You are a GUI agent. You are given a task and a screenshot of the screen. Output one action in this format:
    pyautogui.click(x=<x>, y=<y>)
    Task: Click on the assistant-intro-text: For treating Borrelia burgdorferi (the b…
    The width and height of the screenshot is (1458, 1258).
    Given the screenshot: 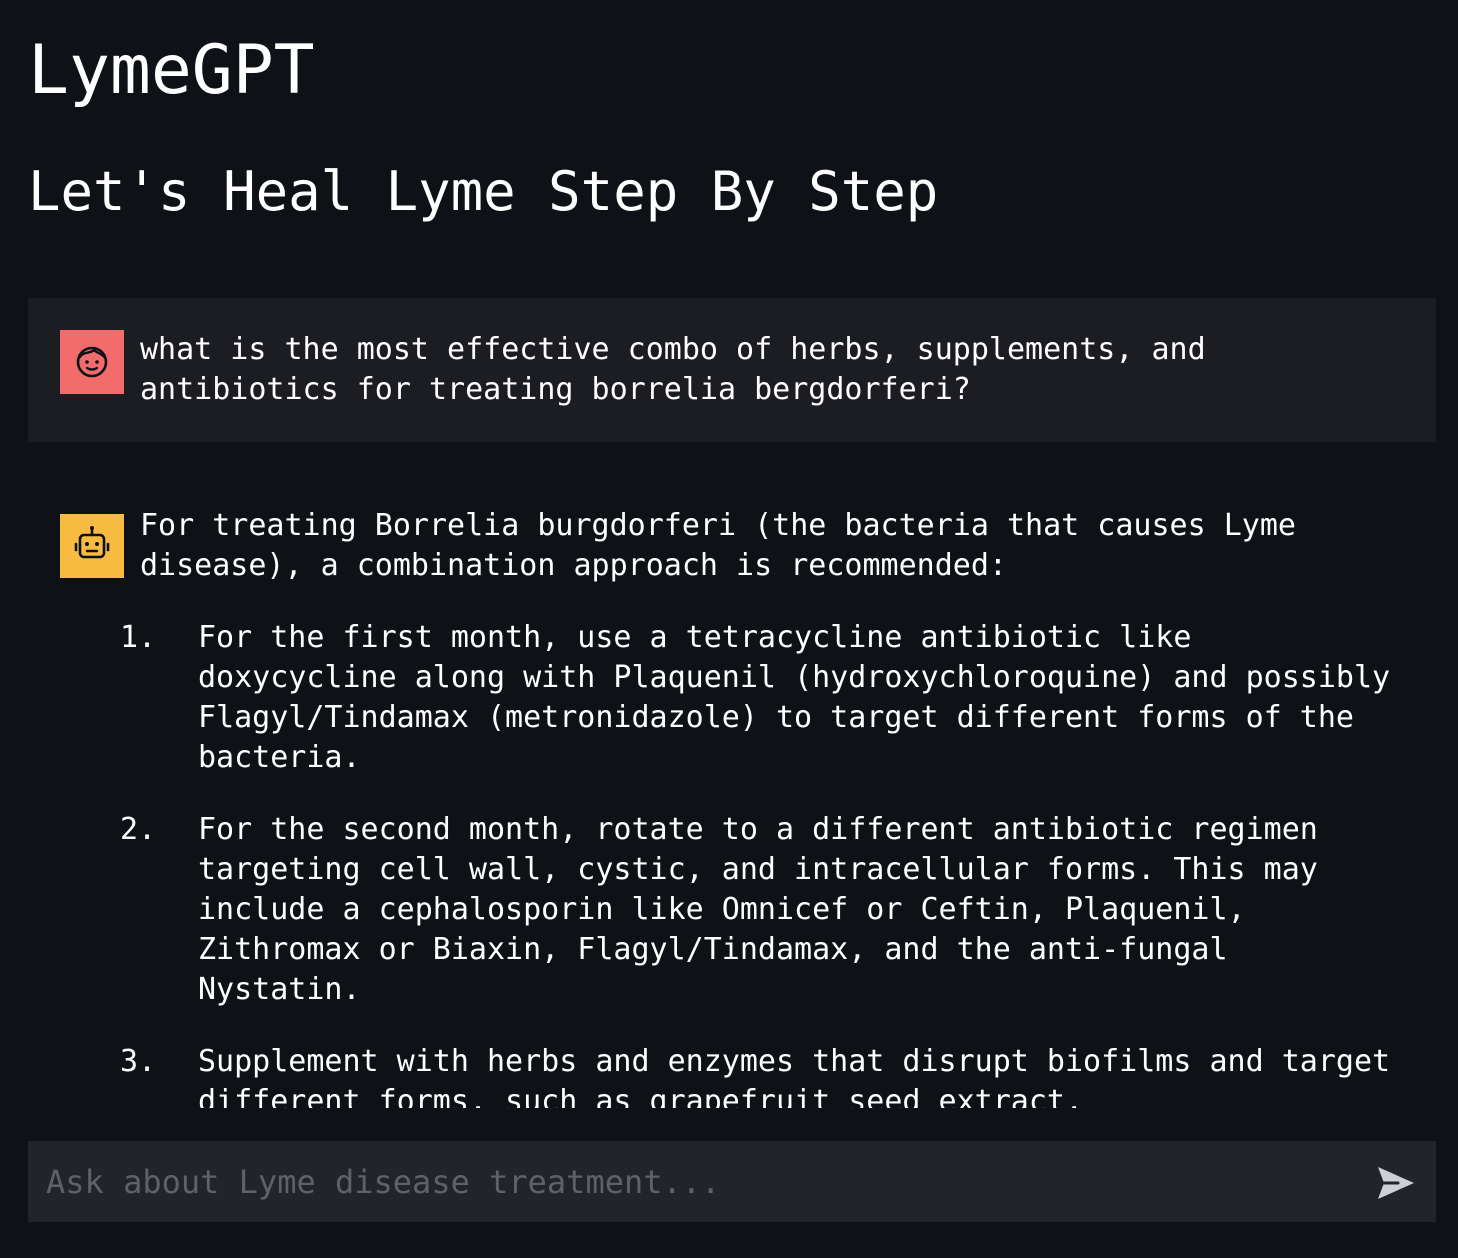 What is the action you would take?
    pyautogui.click(x=727, y=545)
    